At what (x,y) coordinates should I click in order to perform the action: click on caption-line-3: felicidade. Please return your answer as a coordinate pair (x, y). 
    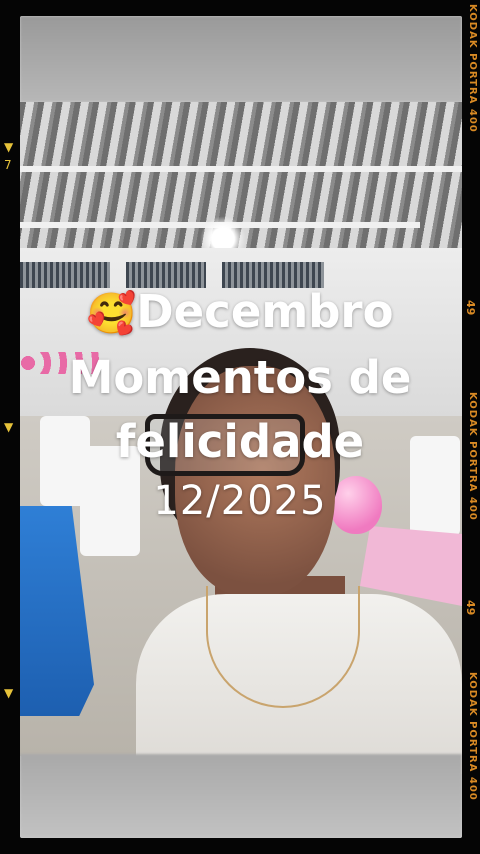
    Looking at the image, I should click on (240, 441).